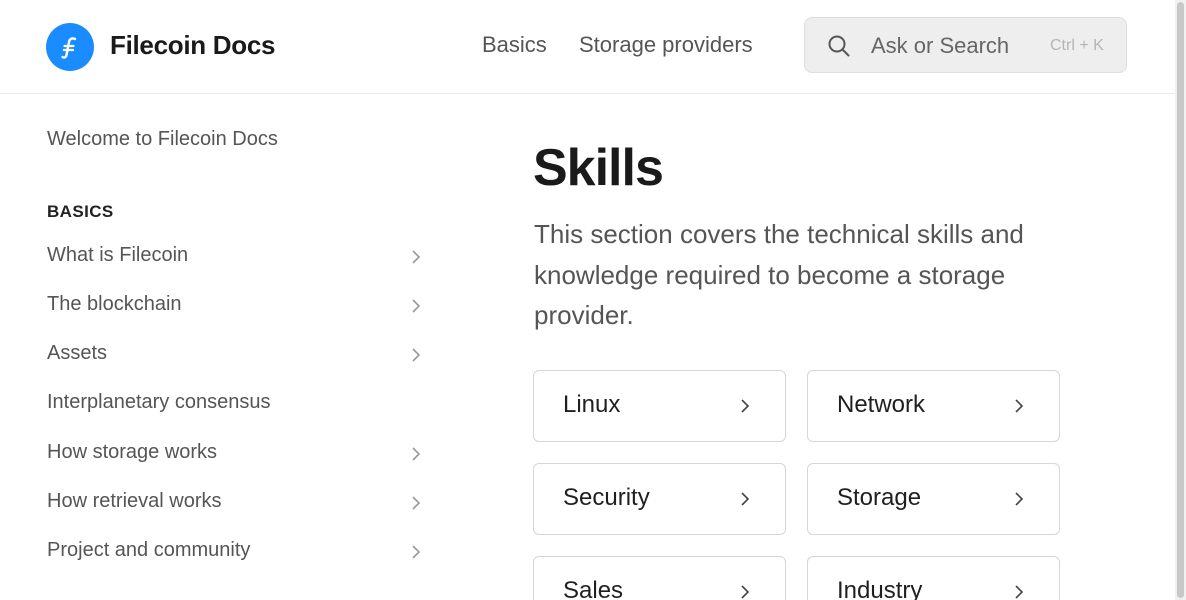  Describe the element at coordinates (593, 588) in the screenshot. I see `card-label: Sales` at that location.